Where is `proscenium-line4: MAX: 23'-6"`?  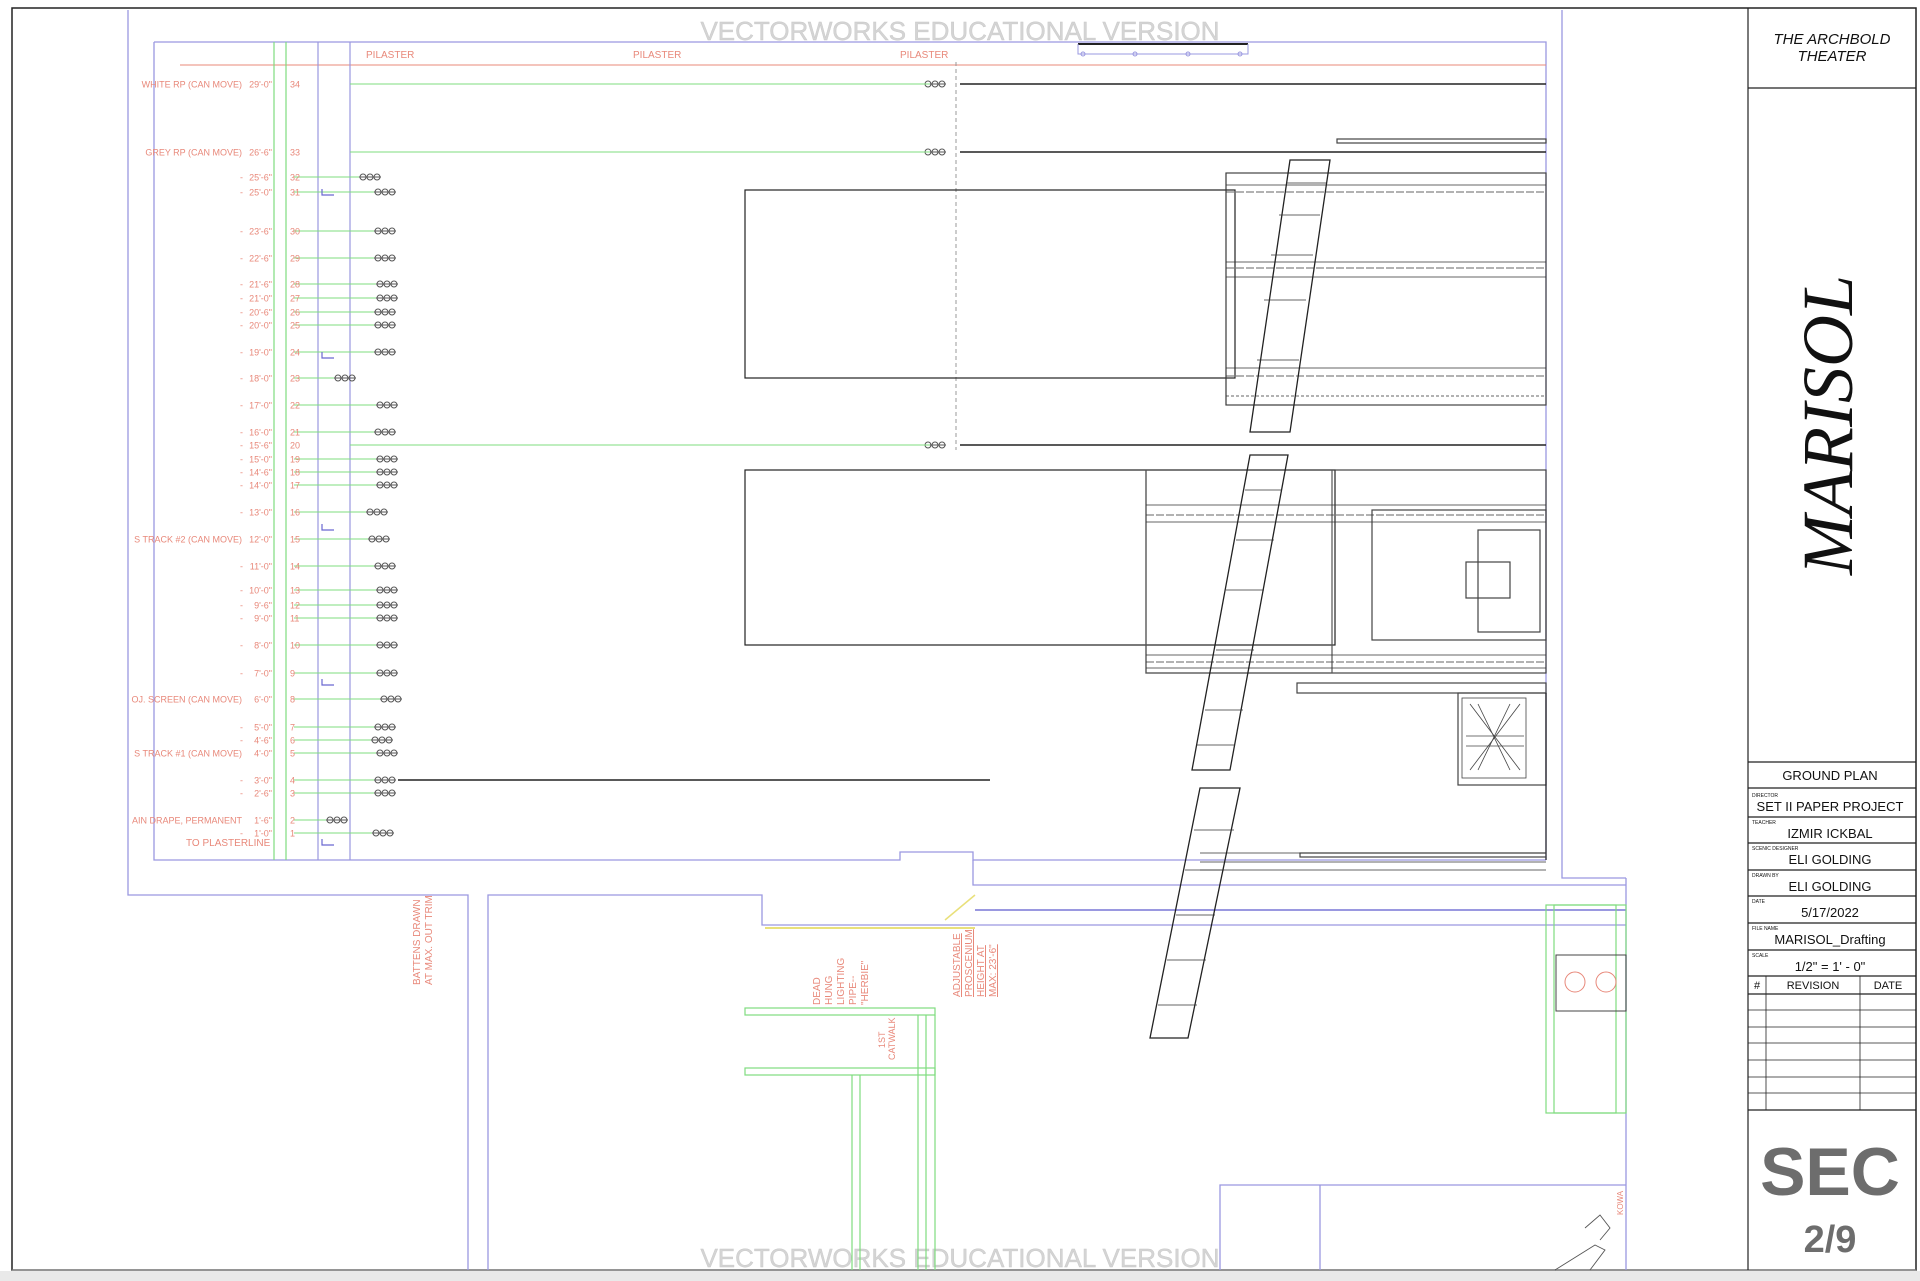 proscenium-line4: MAX: 23'-6" is located at coordinates (993, 970).